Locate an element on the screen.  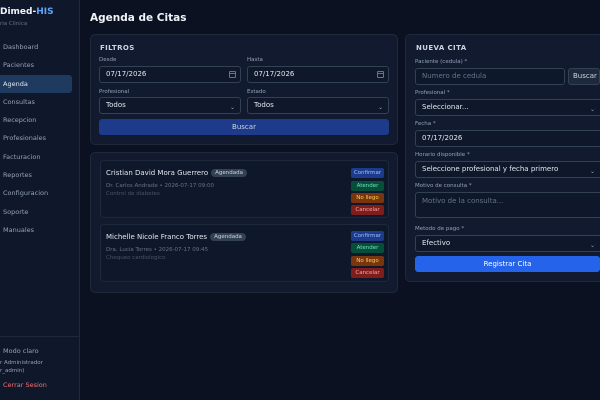
professional-label: Profesional * is located at coordinates (432, 93).